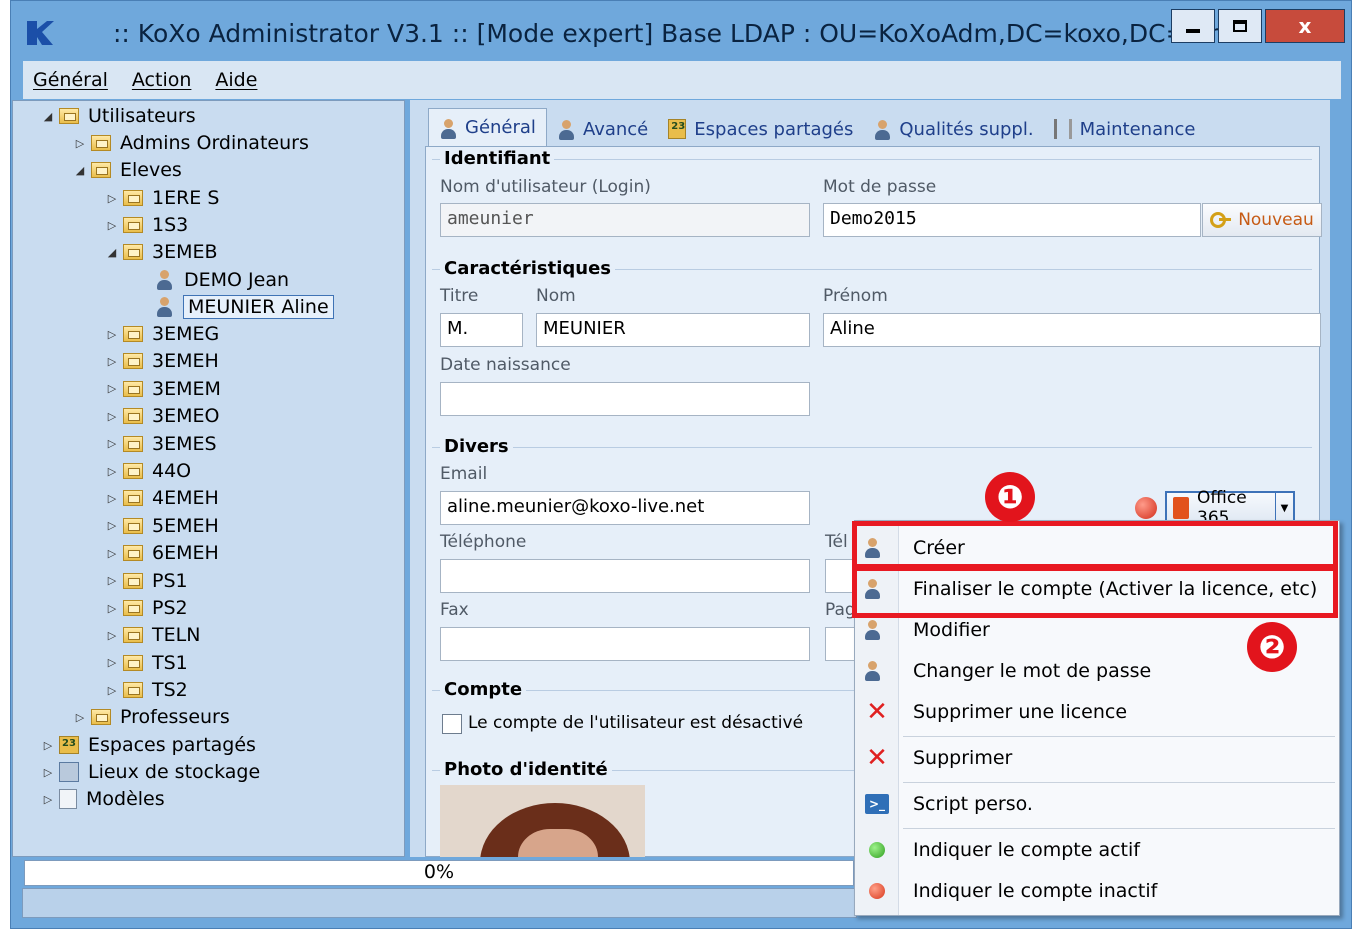  Describe the element at coordinates (163, 389) in the screenshot. I see `tree-node-class: ▷ 3EMEM` at that location.